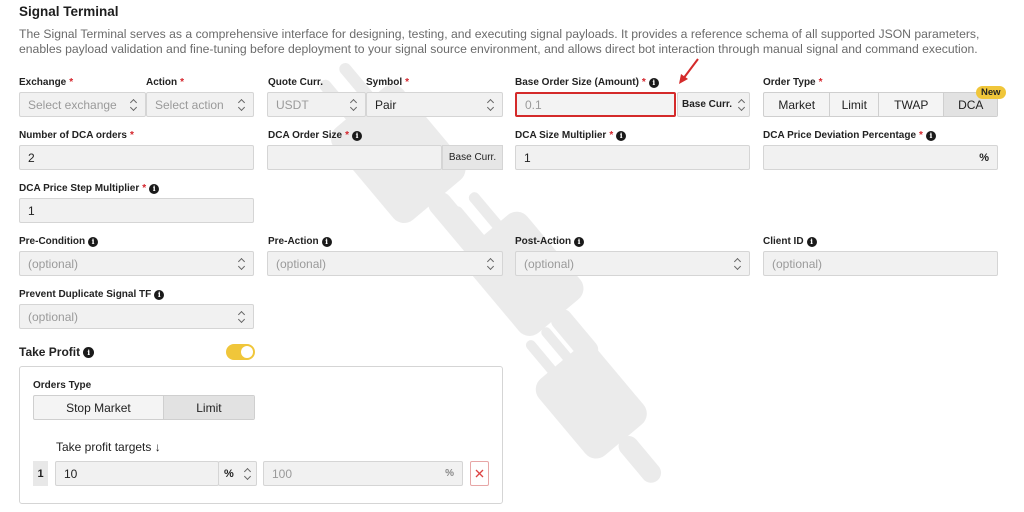 This screenshot has height=512, width=1024. Describe the element at coordinates (200, 104) in the screenshot. I see `action-select: Select action` at that location.